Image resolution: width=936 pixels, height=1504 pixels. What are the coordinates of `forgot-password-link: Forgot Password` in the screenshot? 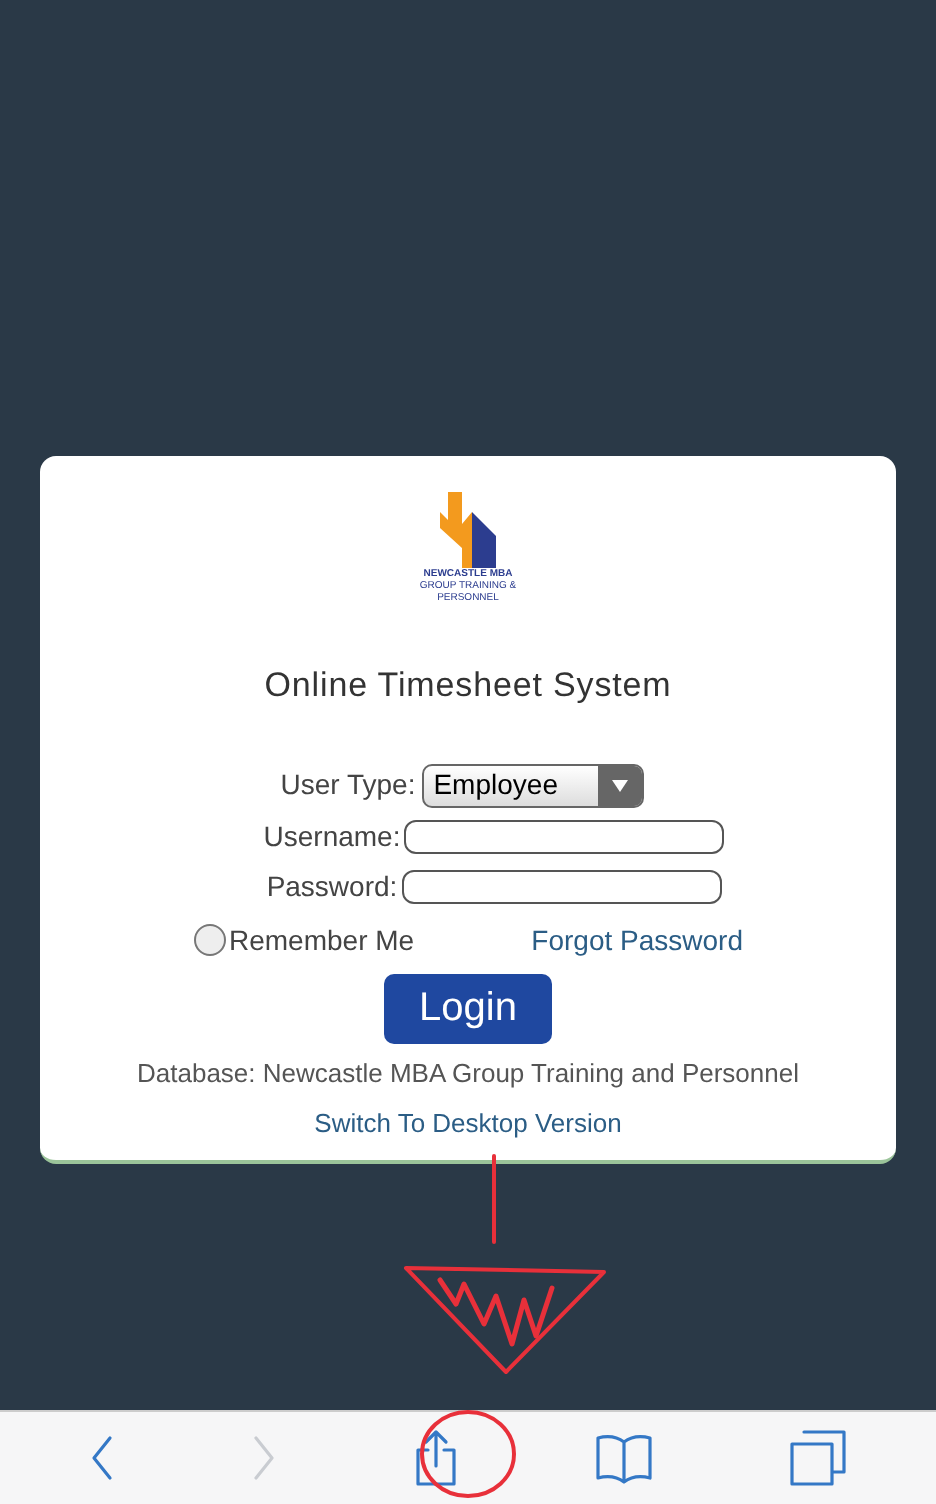 It's located at (637, 940).